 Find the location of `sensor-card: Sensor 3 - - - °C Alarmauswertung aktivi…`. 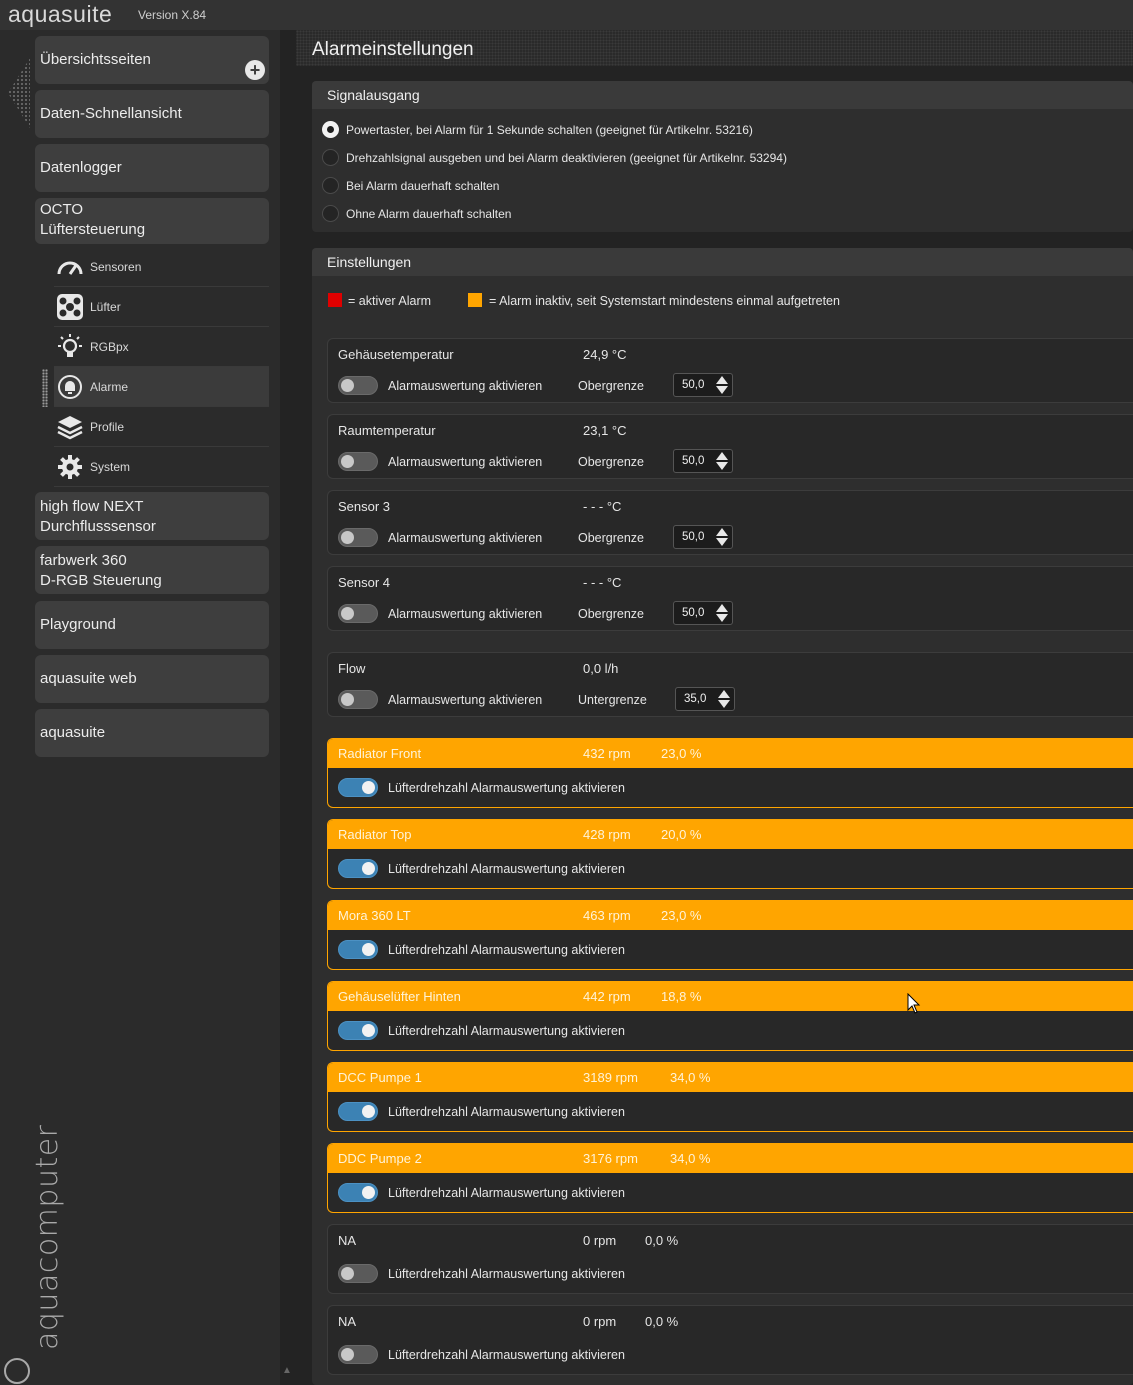

sensor-card: Sensor 3 - - - °C Alarmauswertung aktivi… is located at coordinates (730, 522).